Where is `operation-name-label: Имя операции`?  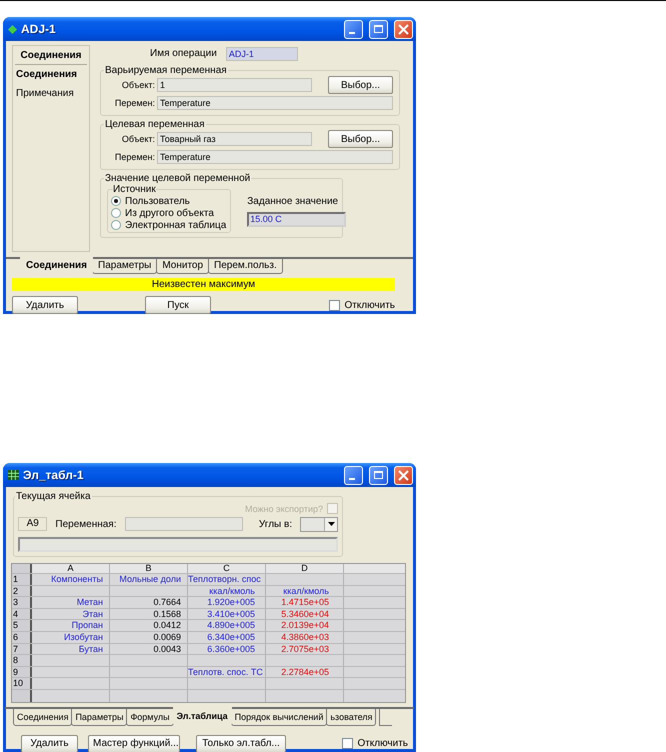
operation-name-label: Имя операции is located at coordinates (183, 53).